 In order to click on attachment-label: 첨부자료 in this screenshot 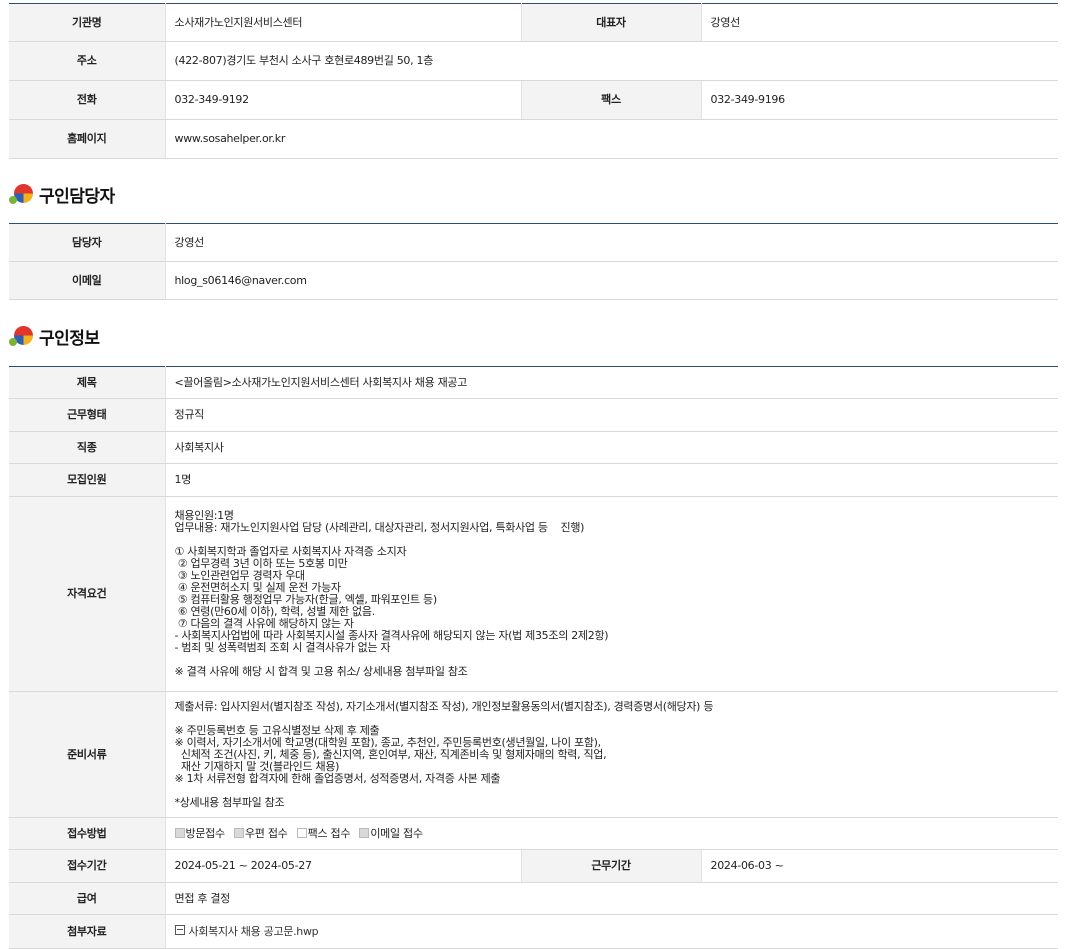, I will do `click(87, 931)`.